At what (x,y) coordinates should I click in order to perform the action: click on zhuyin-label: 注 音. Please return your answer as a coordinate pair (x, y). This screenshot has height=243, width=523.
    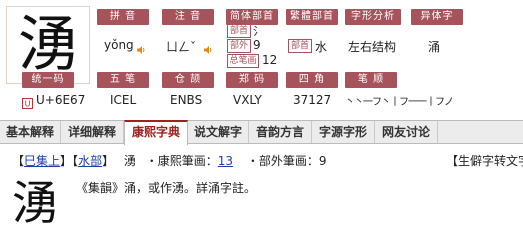
    Looking at the image, I should click on (188, 17).